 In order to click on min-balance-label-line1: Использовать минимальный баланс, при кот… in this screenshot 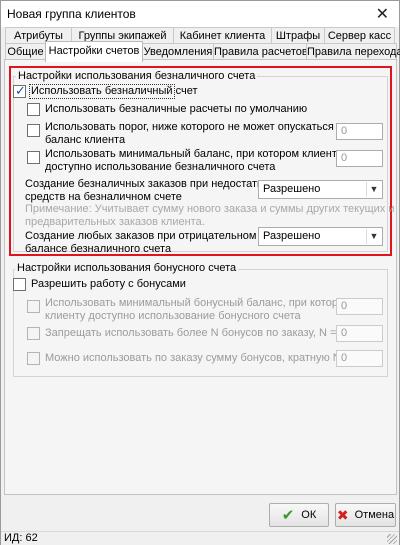, I will do `click(194, 154)`.